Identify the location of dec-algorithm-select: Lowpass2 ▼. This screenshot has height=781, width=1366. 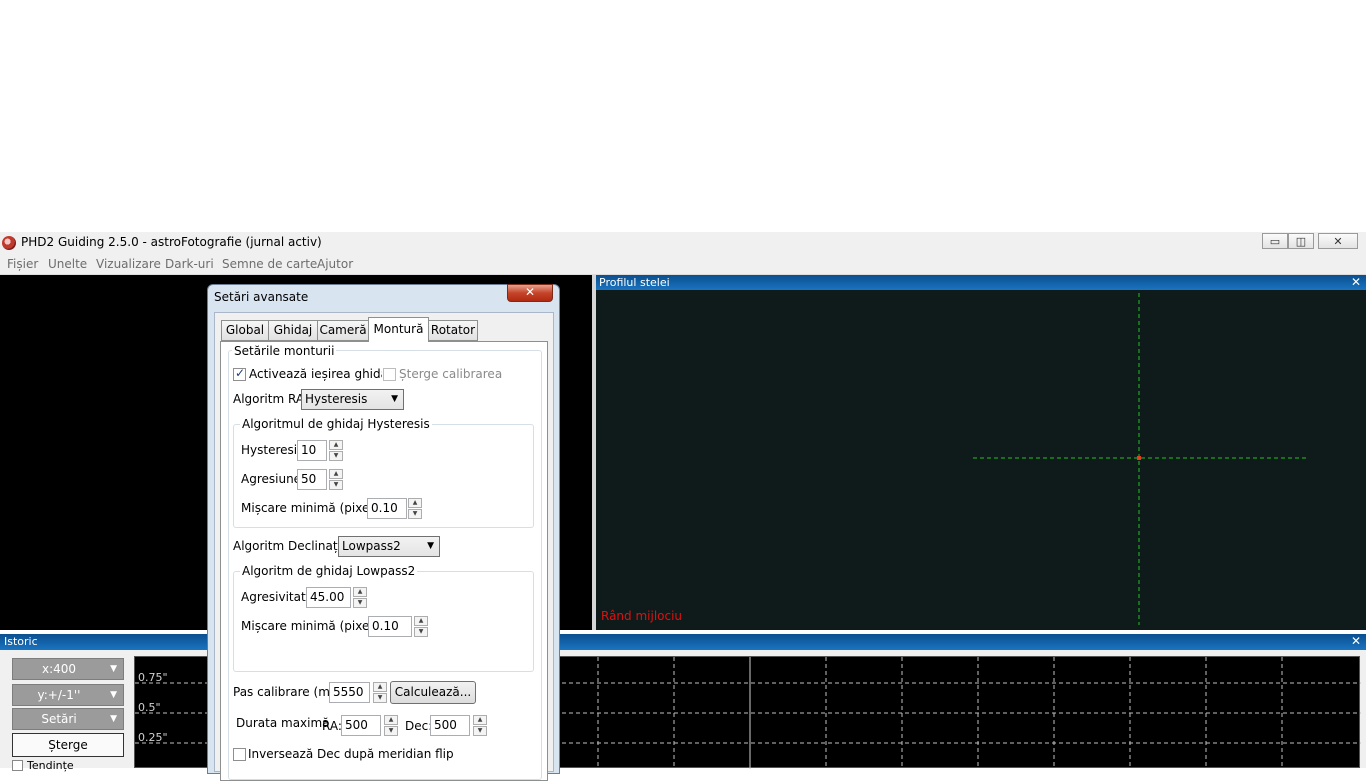
(389, 546).